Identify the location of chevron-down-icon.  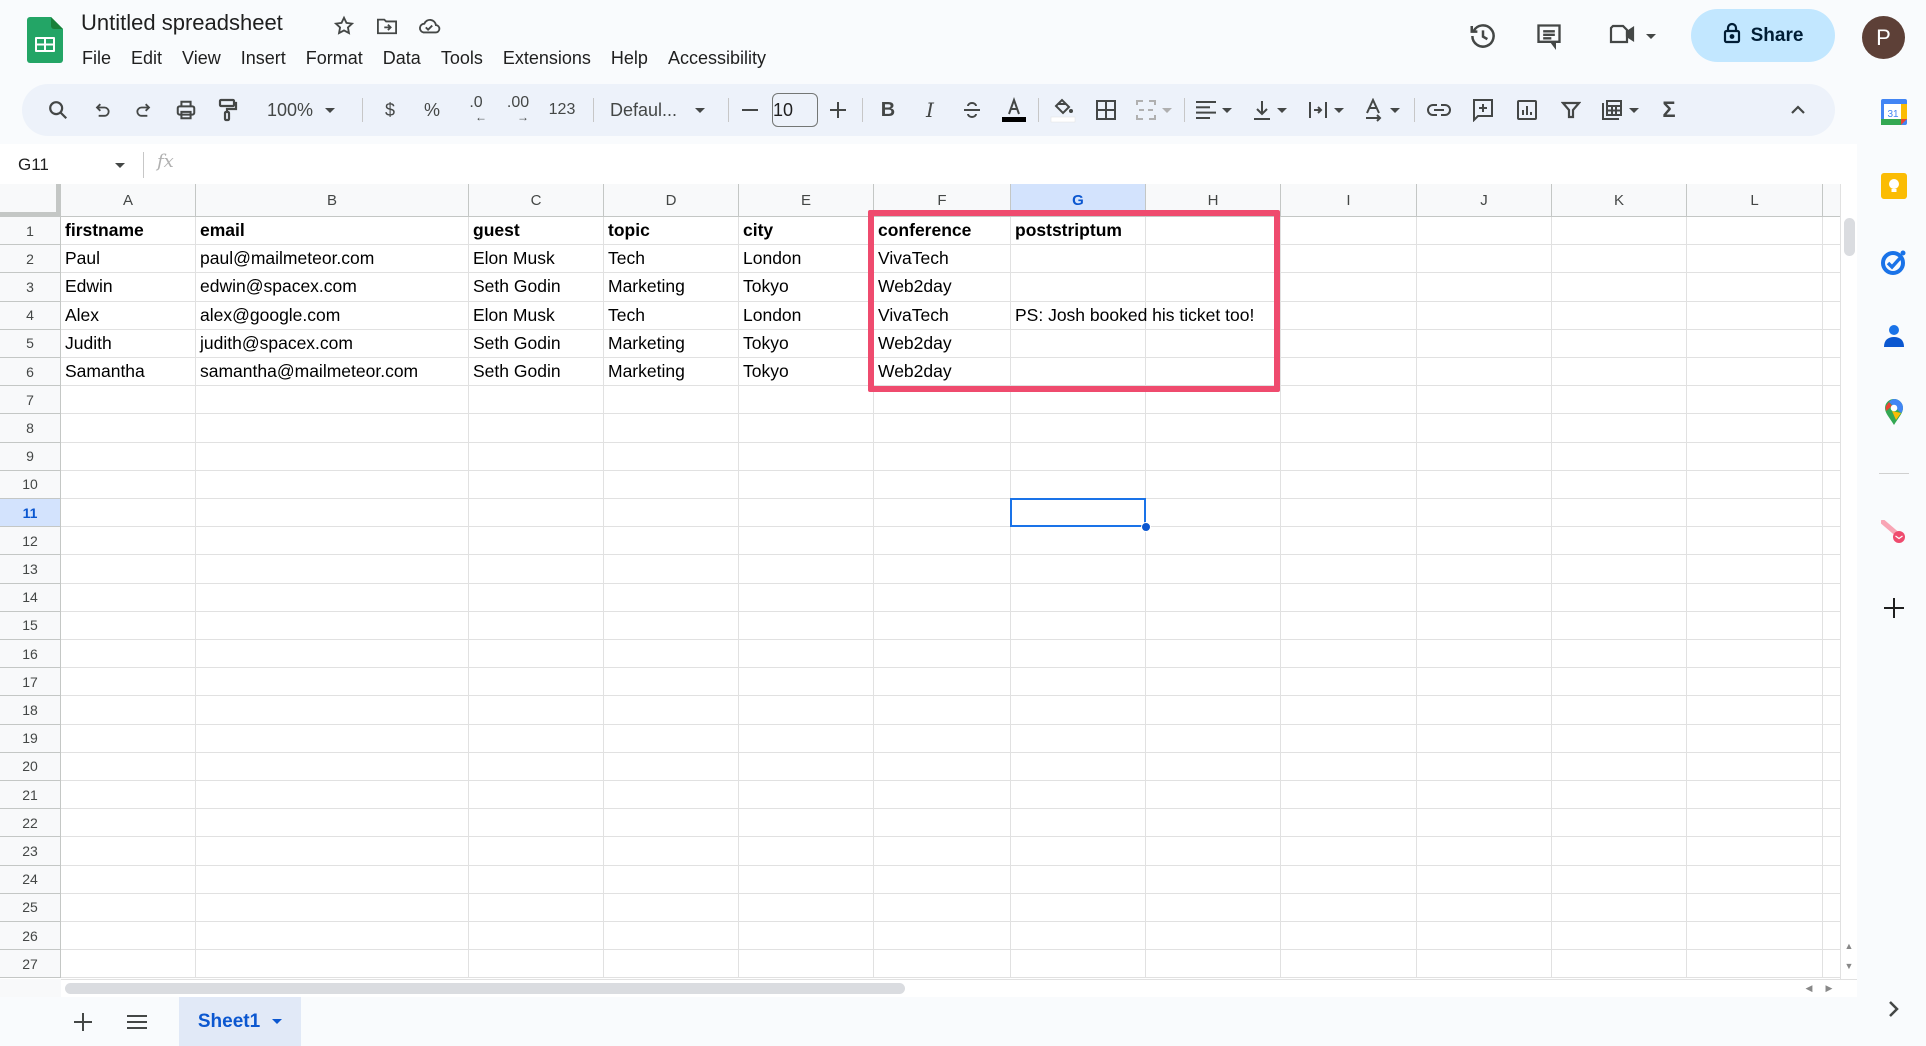
(120, 165).